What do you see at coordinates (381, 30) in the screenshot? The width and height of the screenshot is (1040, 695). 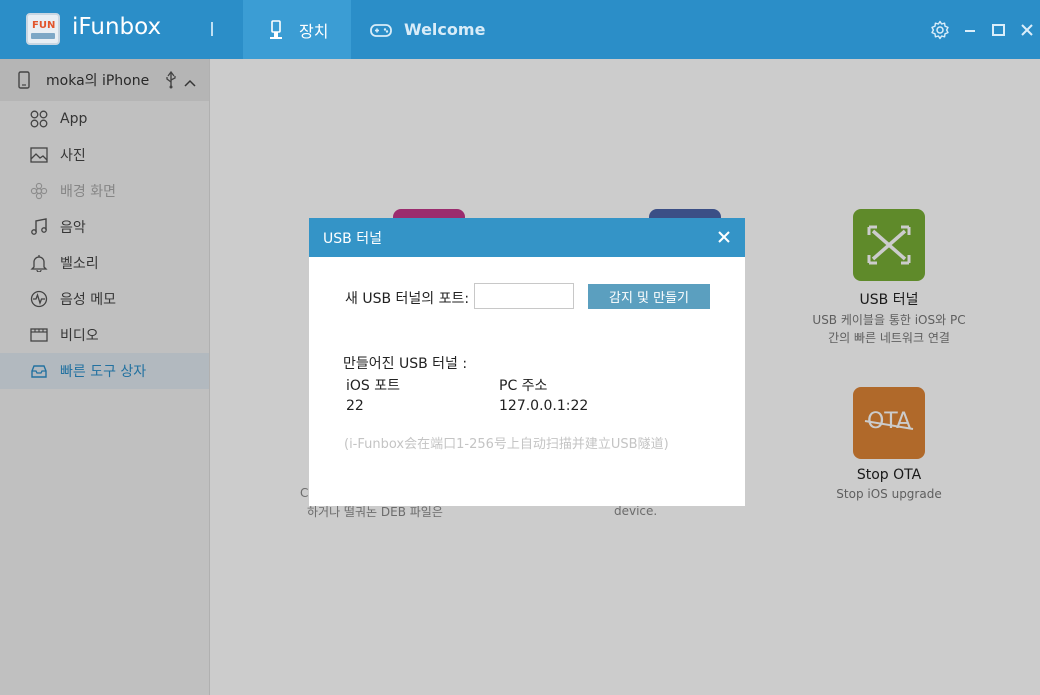 I see `gamepad-icon` at bounding box center [381, 30].